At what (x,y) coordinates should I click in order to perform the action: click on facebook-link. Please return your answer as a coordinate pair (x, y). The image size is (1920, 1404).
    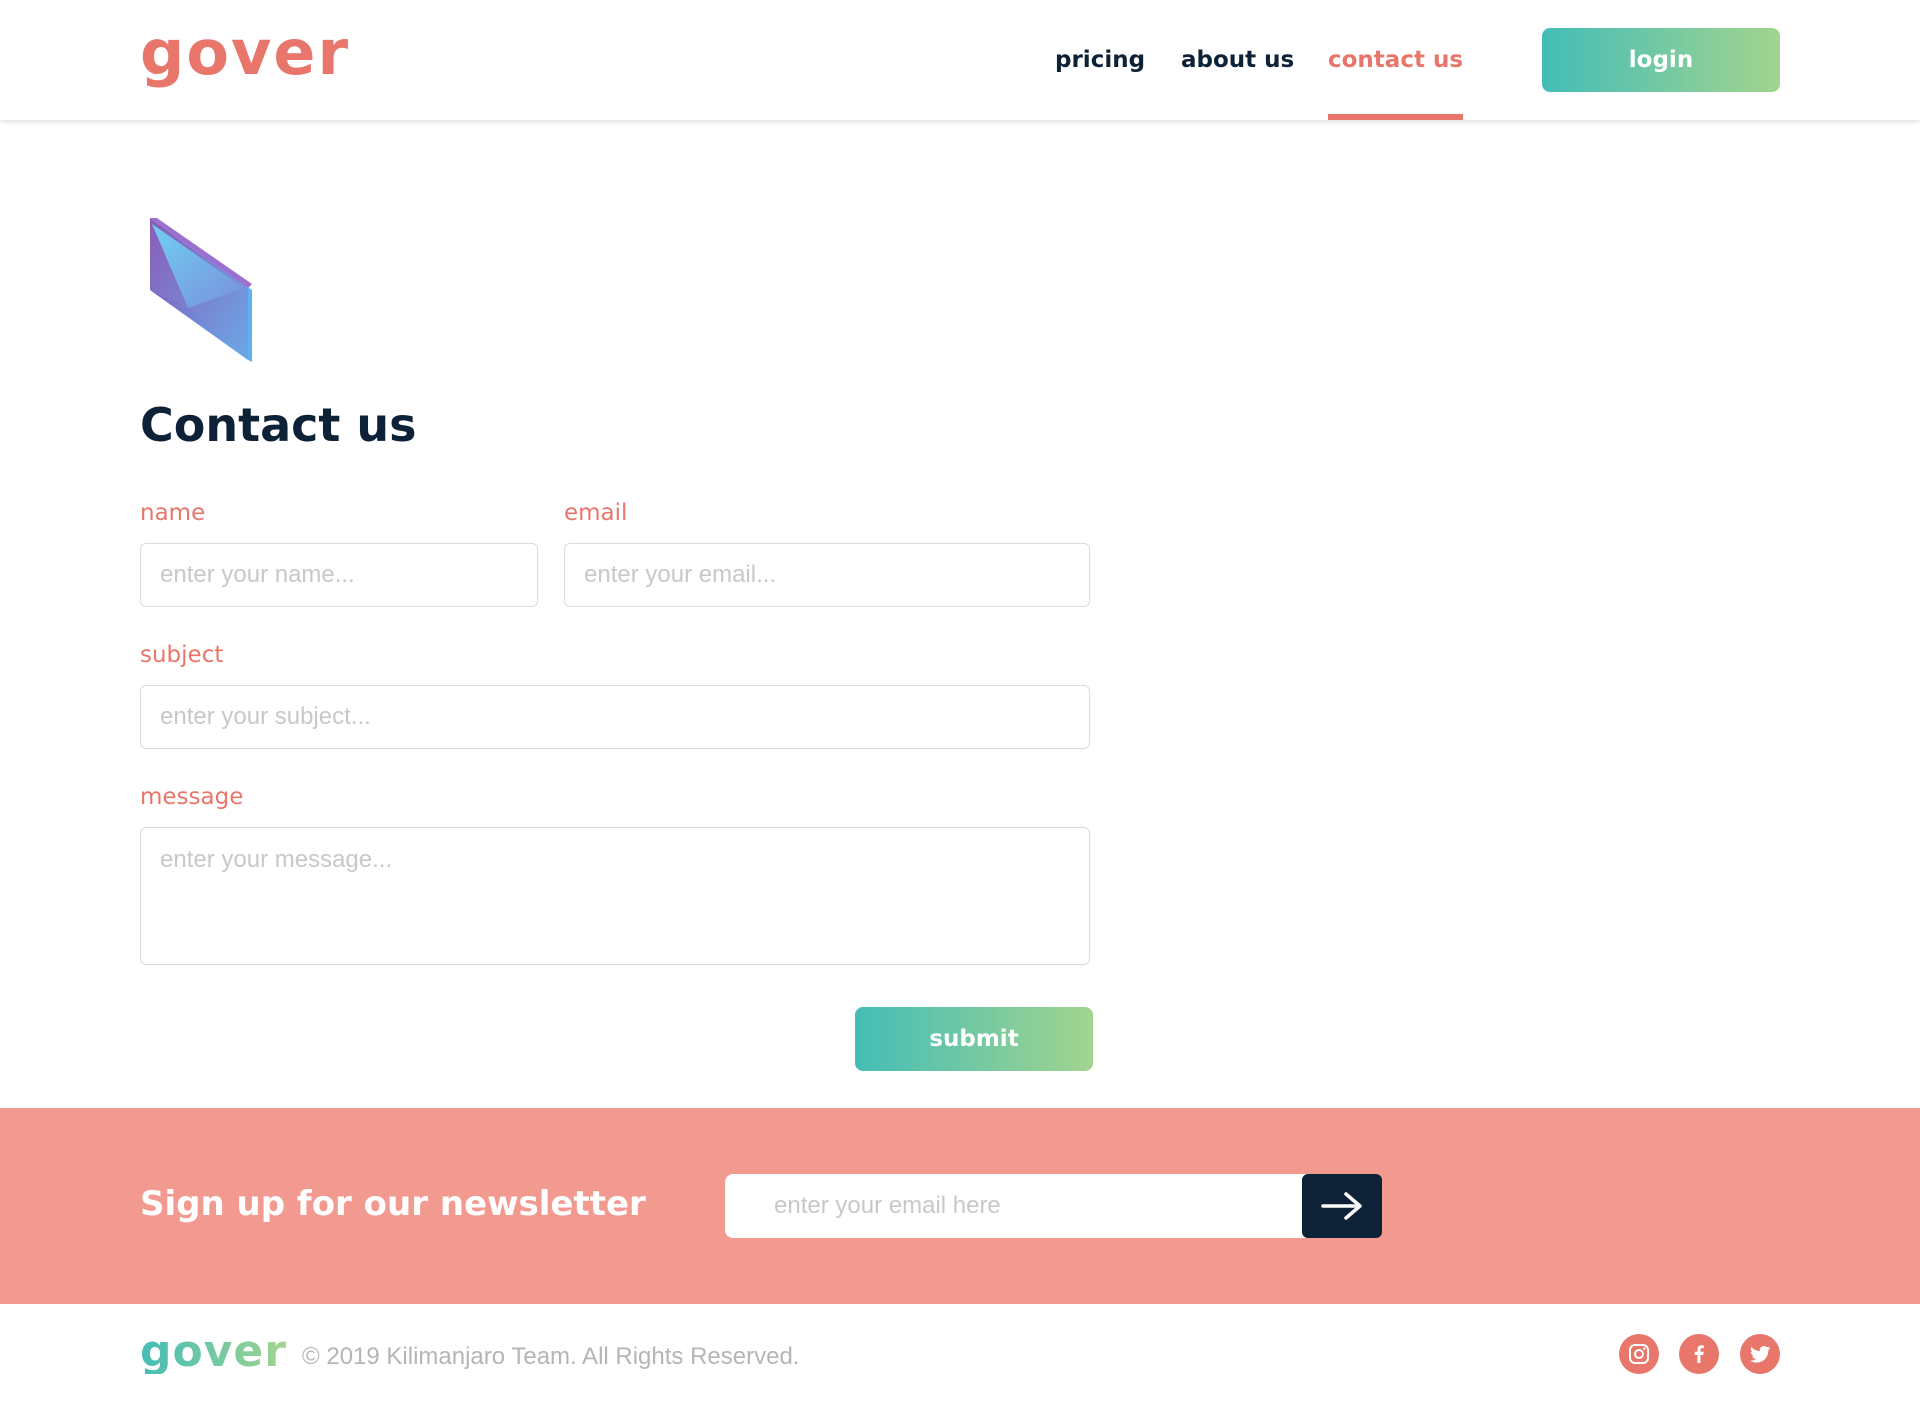
    Looking at the image, I should click on (1699, 1354).